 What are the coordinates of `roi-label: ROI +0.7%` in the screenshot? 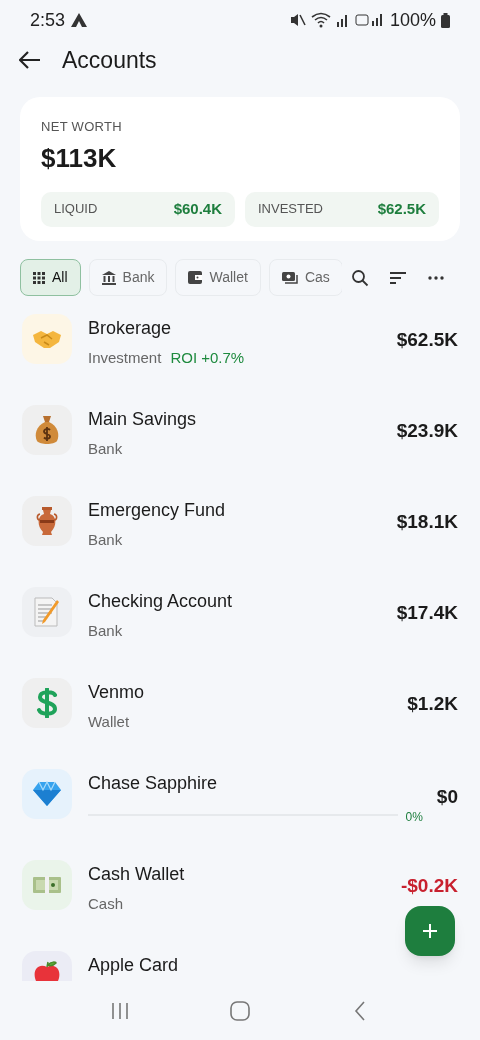 It's located at (207, 357).